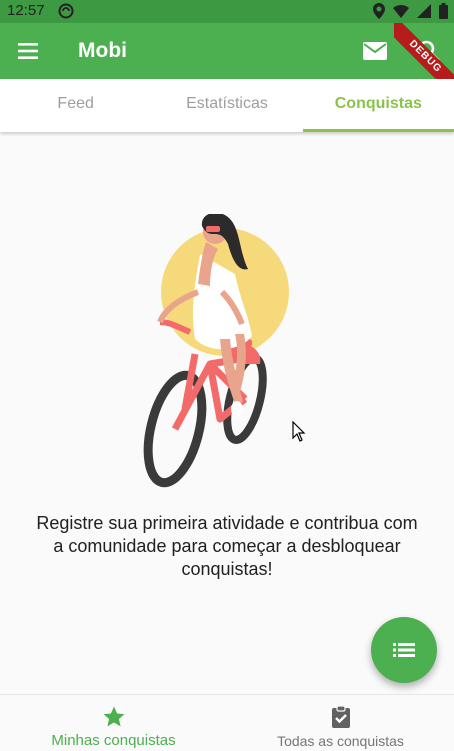 The width and height of the screenshot is (454, 751). Describe the element at coordinates (340, 741) in the screenshot. I see `nav-label-todas-as-conquistas: Todas as conquistas` at that location.